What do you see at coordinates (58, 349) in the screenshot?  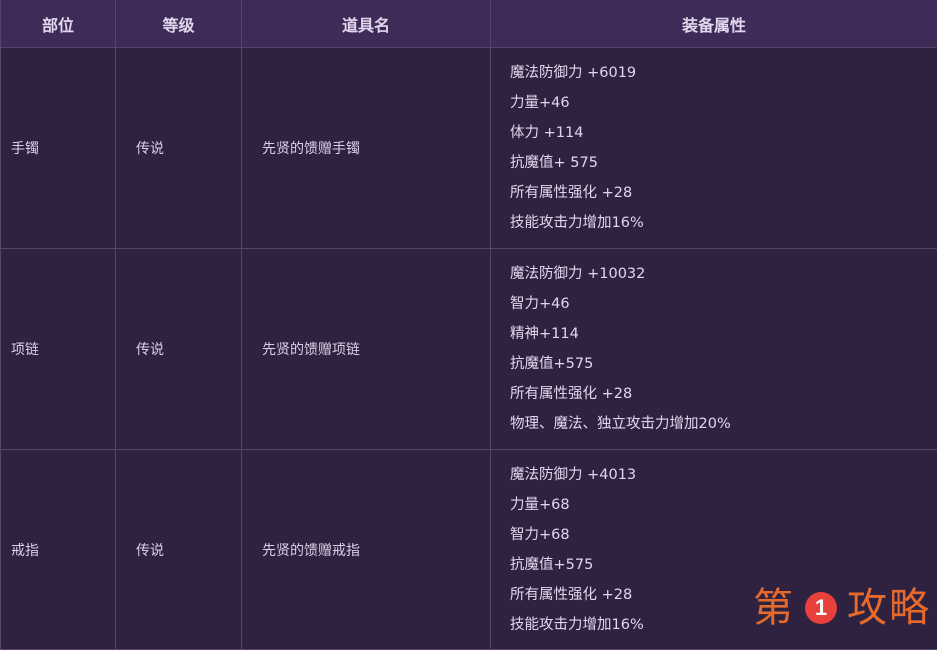 I see `cell-part: 项链` at bounding box center [58, 349].